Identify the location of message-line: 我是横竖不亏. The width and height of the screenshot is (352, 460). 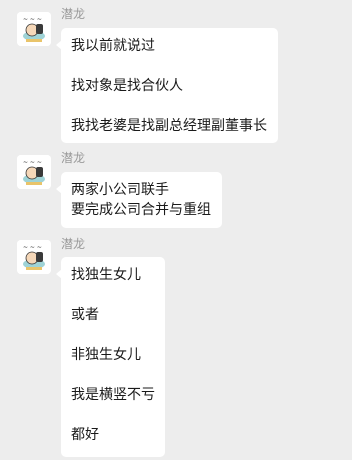
(113, 395).